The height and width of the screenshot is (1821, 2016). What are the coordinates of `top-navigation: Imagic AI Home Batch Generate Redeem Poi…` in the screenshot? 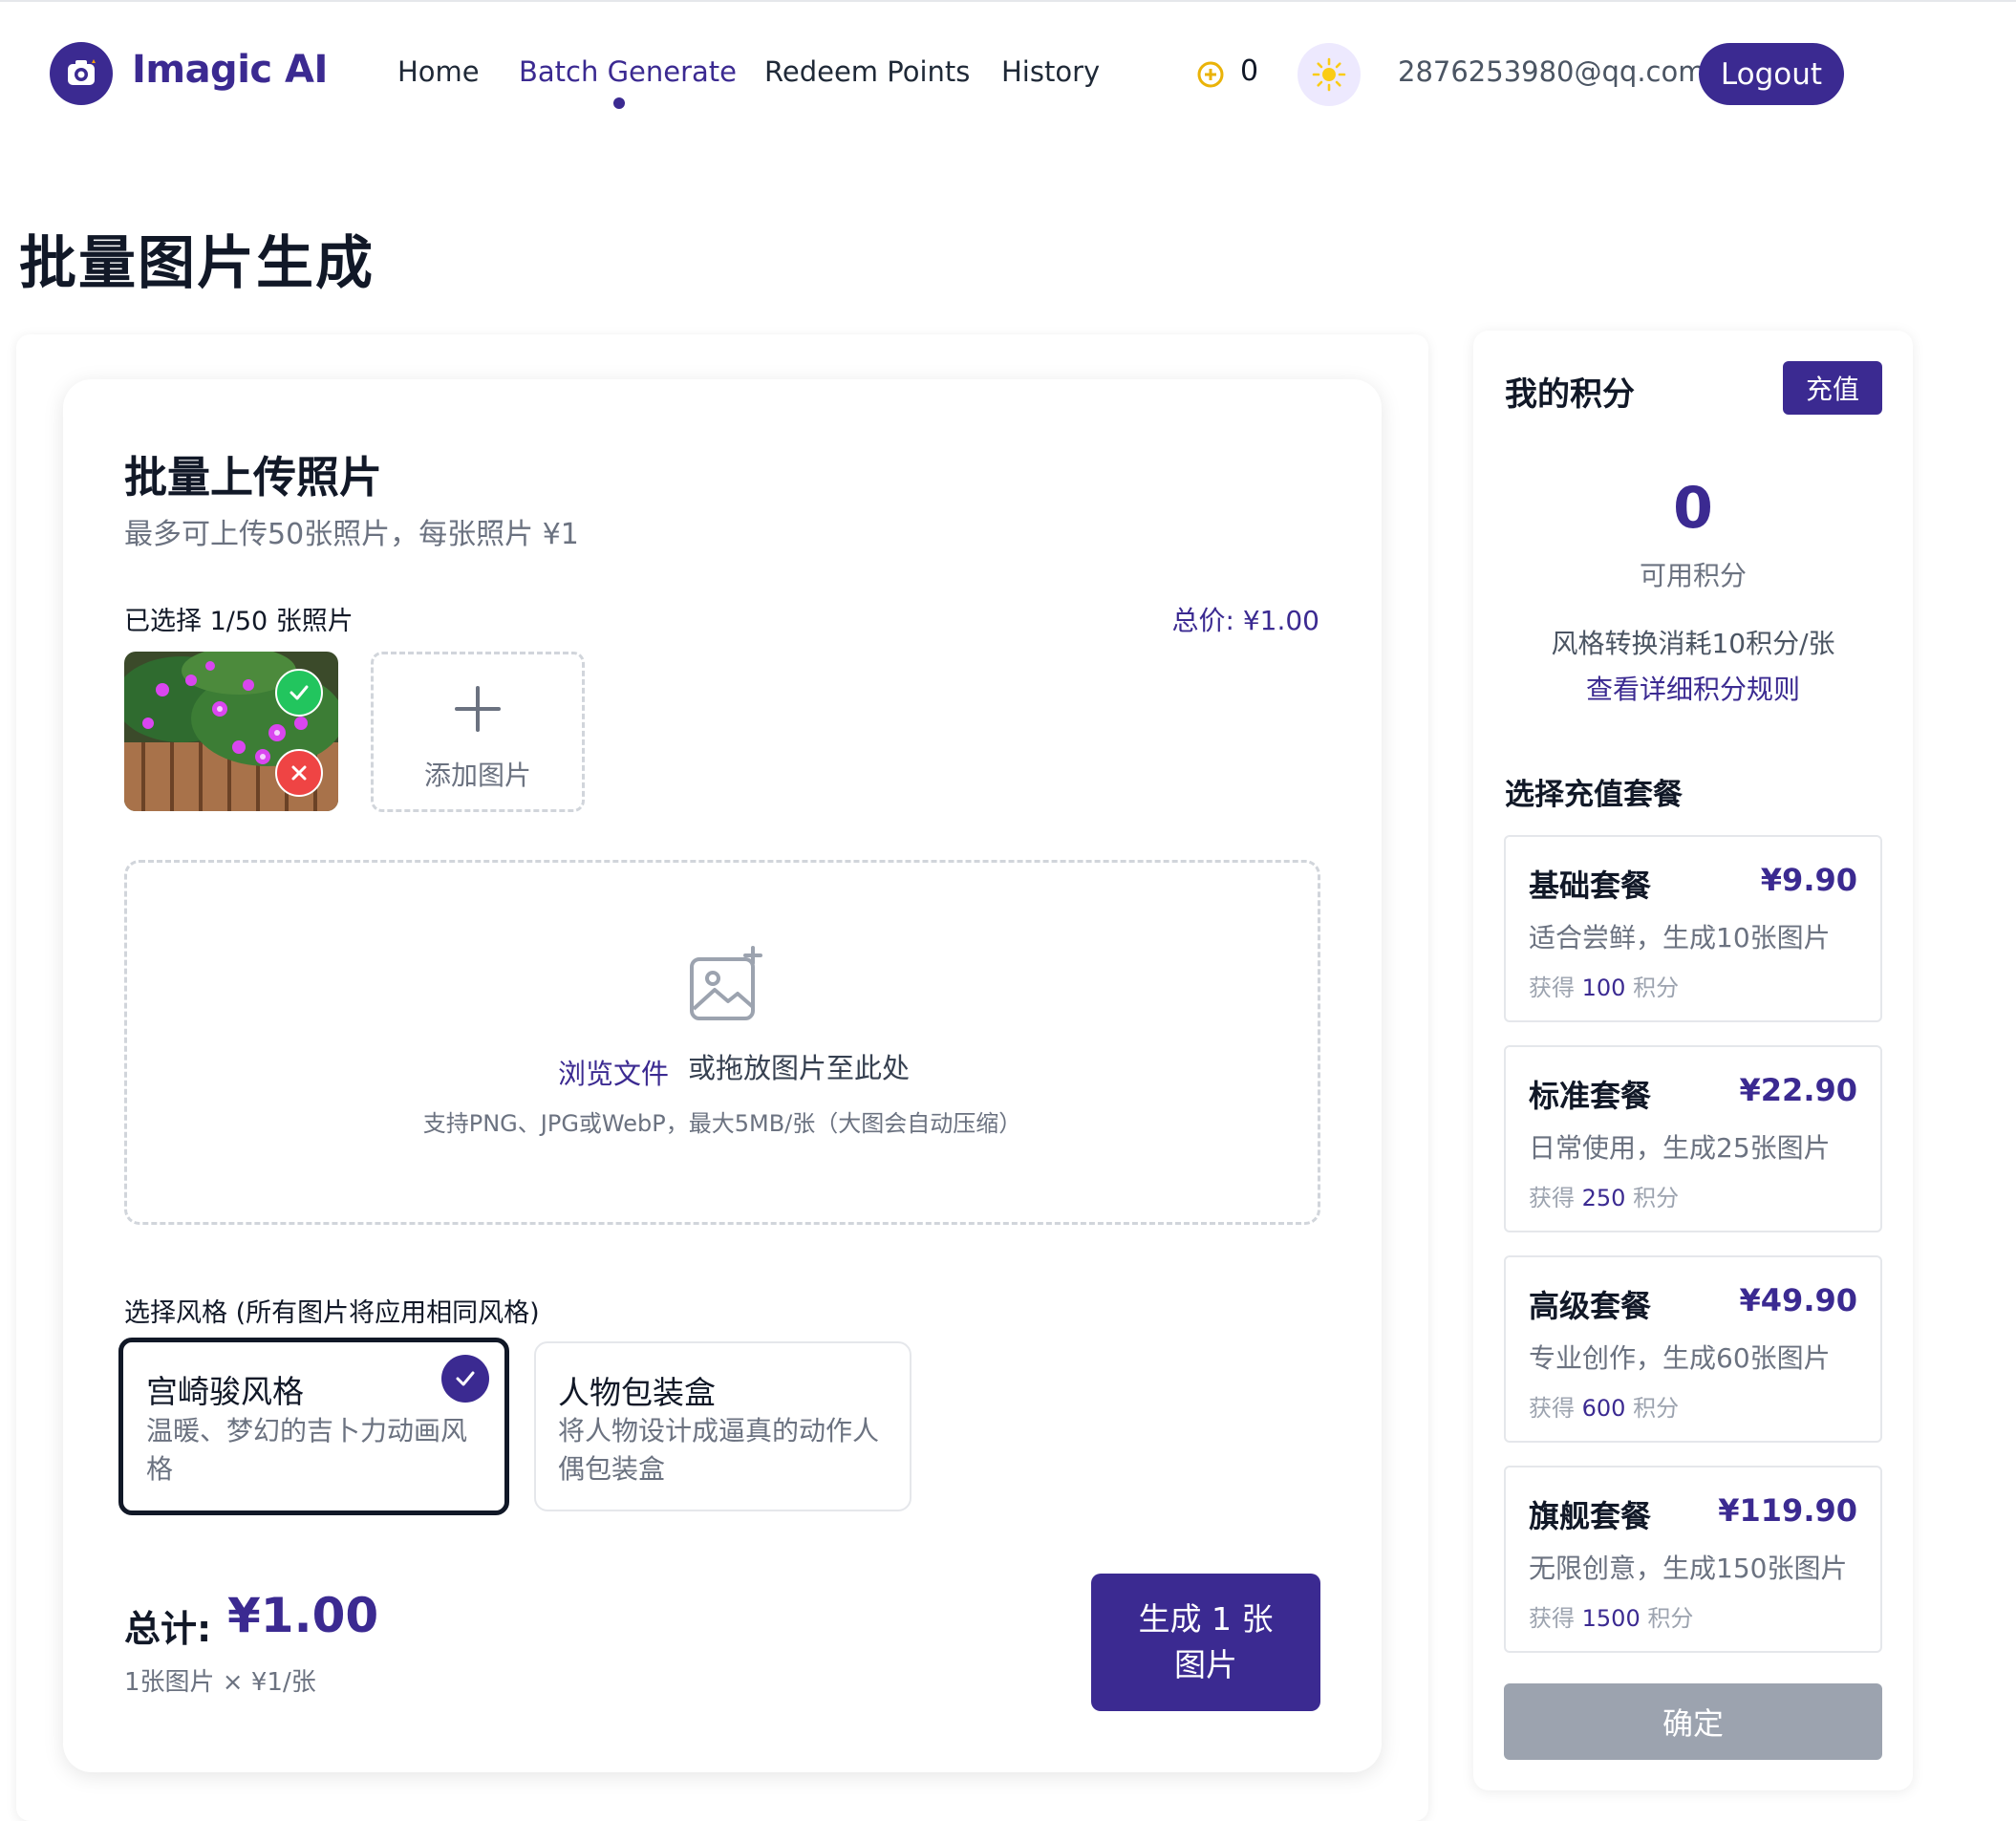 It's located at (1008, 76).